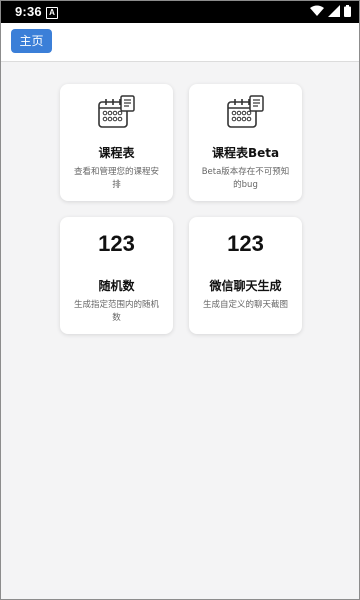 The image size is (360, 600). Describe the element at coordinates (28, 11) in the screenshot. I see `status-time: 9:36` at that location.